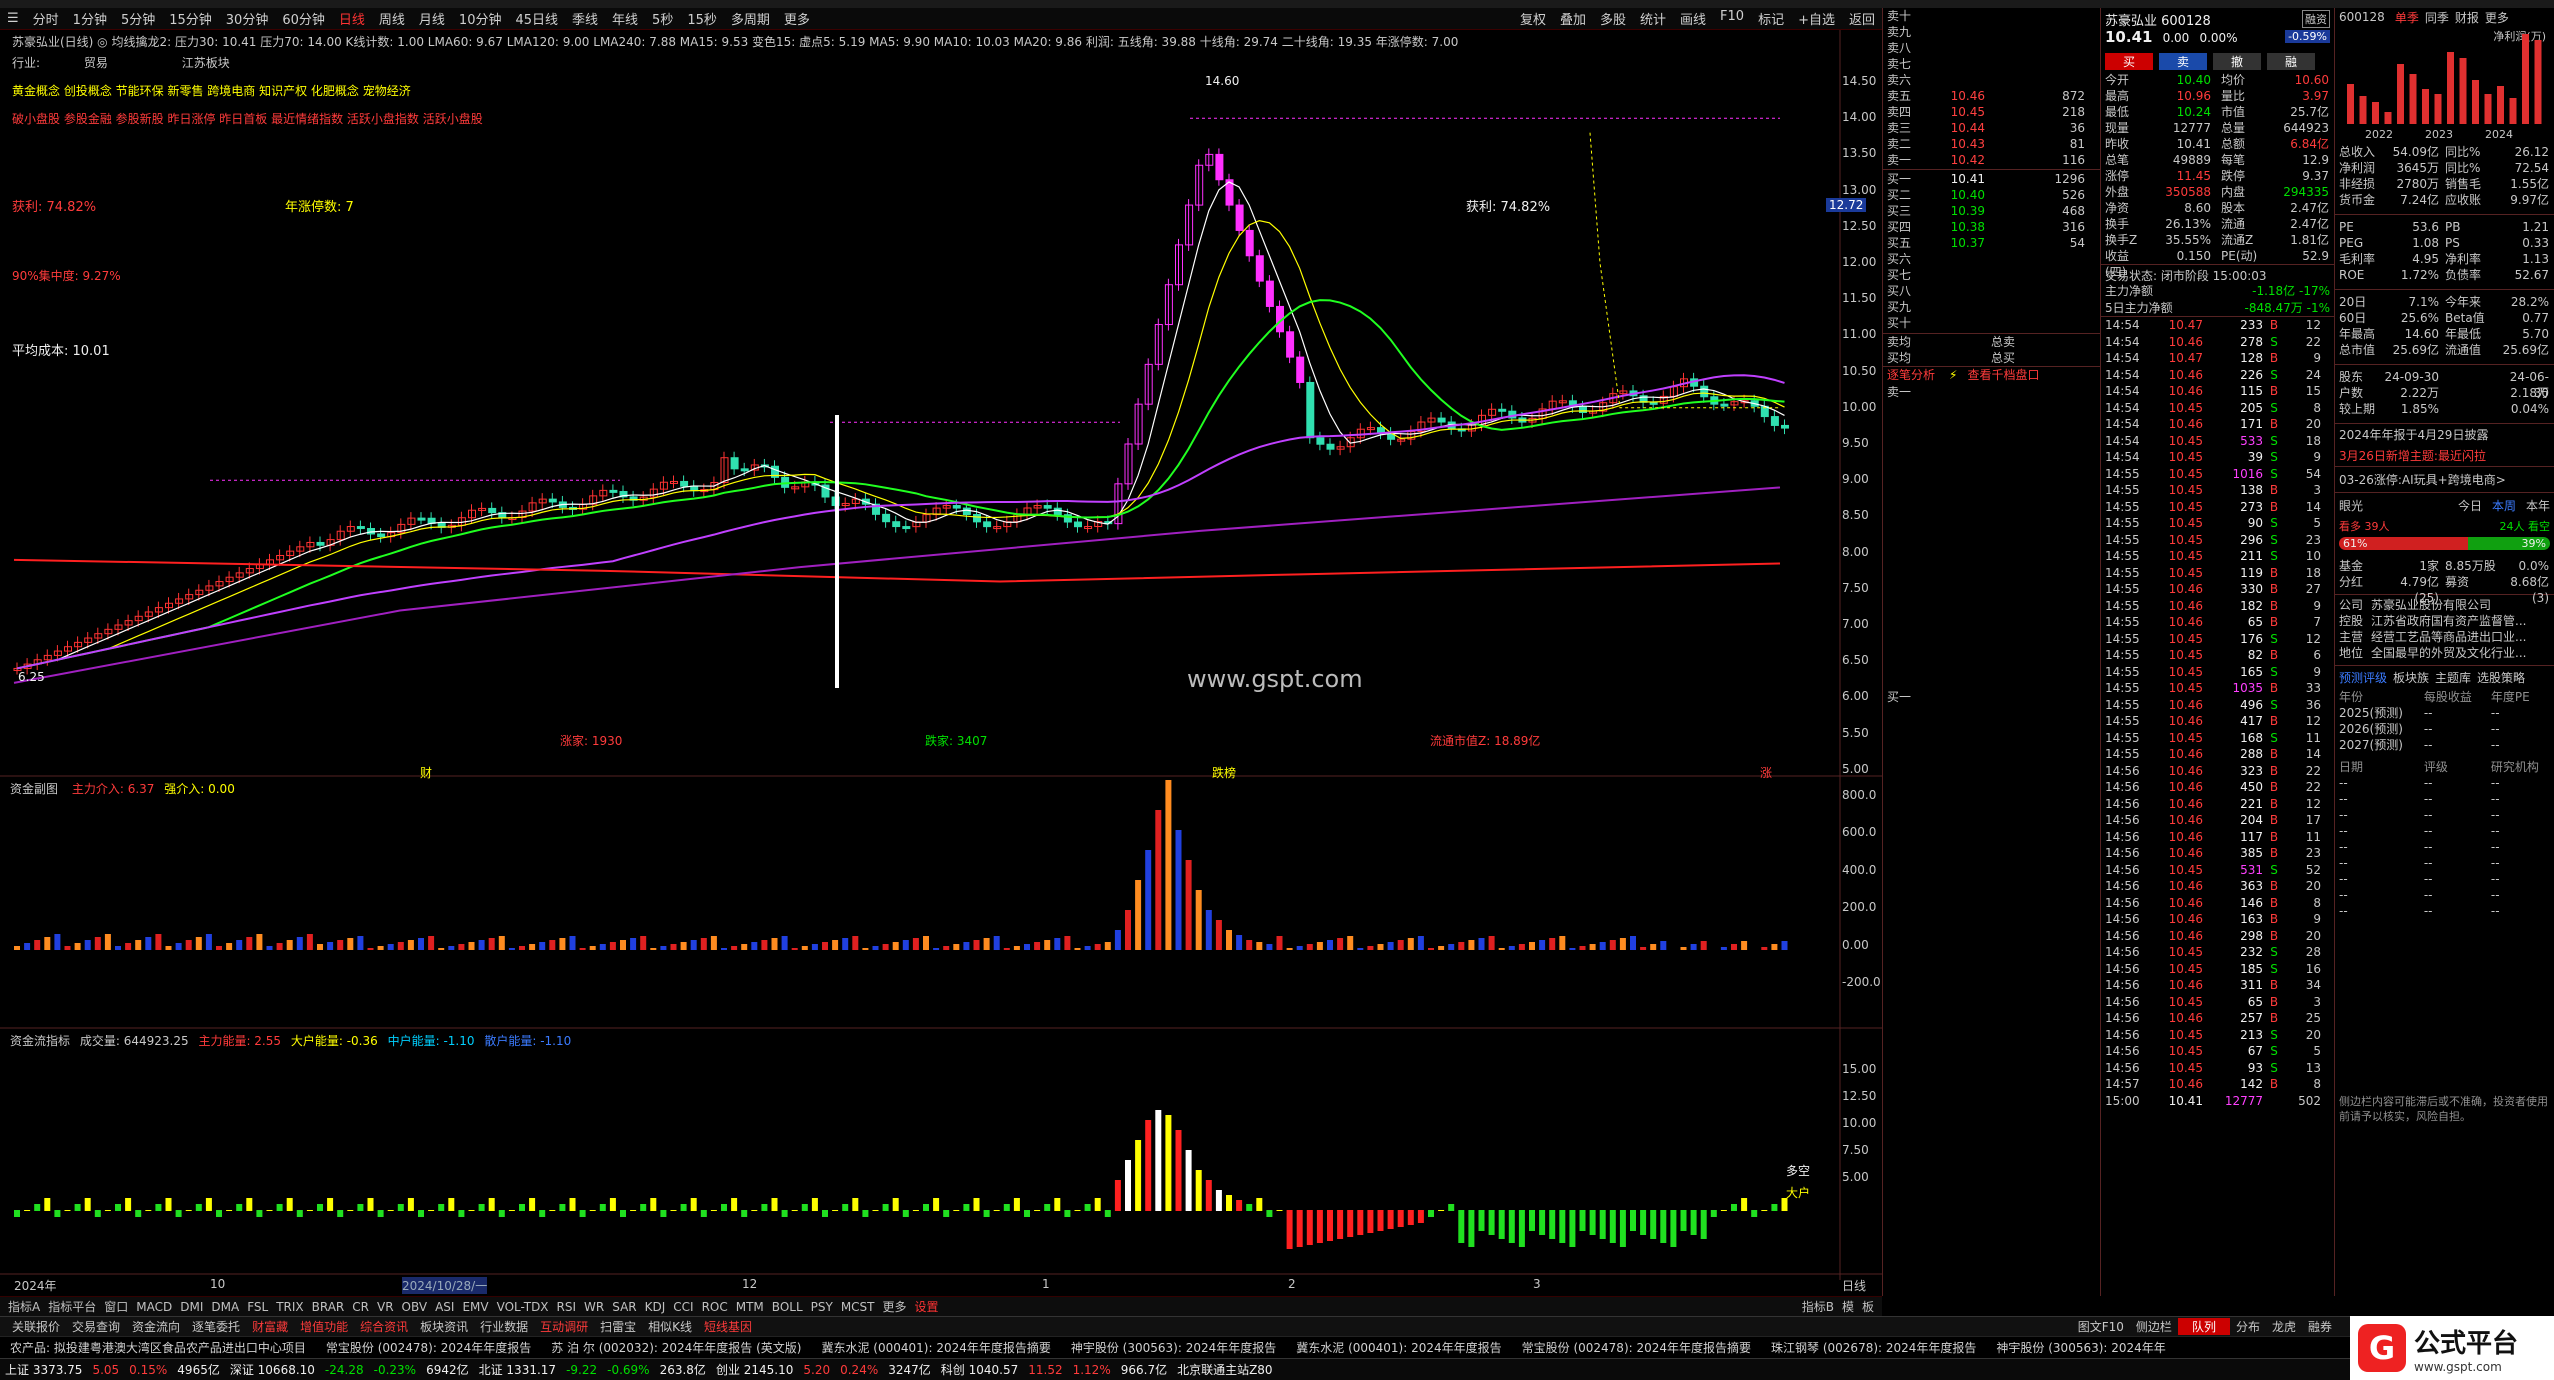  What do you see at coordinates (1573, 18) in the screenshot?
I see `chart-tool-button: 叠加` at bounding box center [1573, 18].